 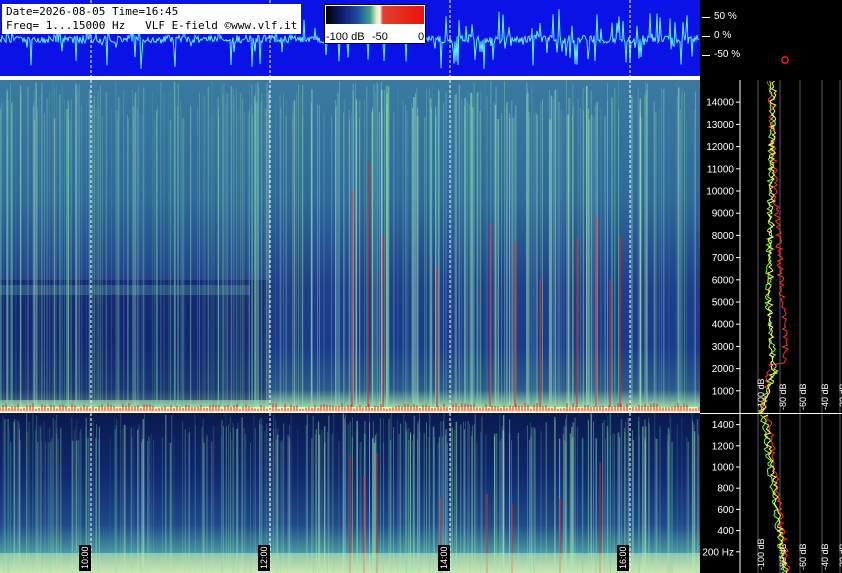 What do you see at coordinates (723, 236) in the screenshot?
I see `freq-label: 8000` at bounding box center [723, 236].